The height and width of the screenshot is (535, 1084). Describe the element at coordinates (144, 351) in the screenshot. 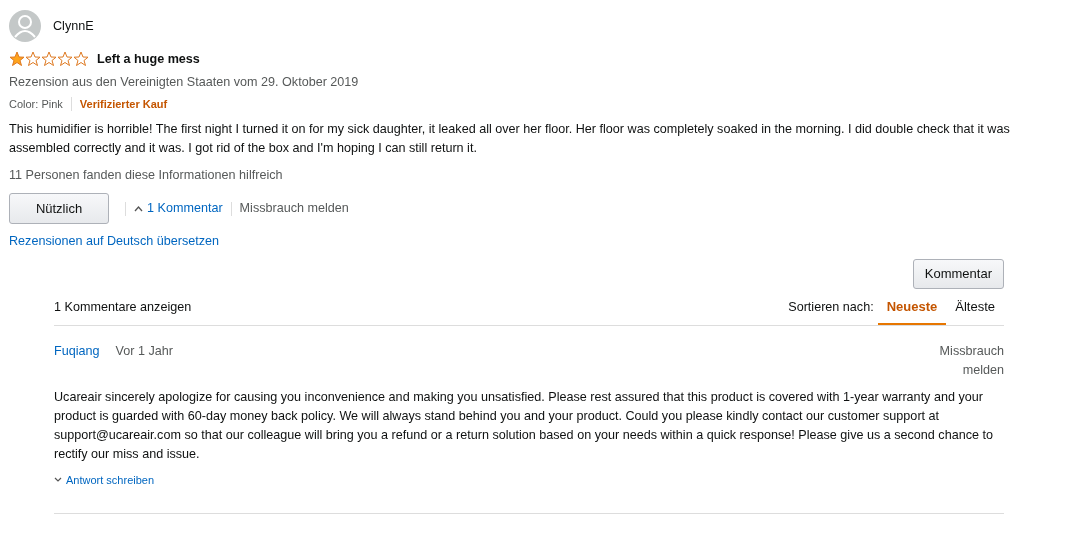

I see `comment-time: Vor 1 Jahr` at that location.